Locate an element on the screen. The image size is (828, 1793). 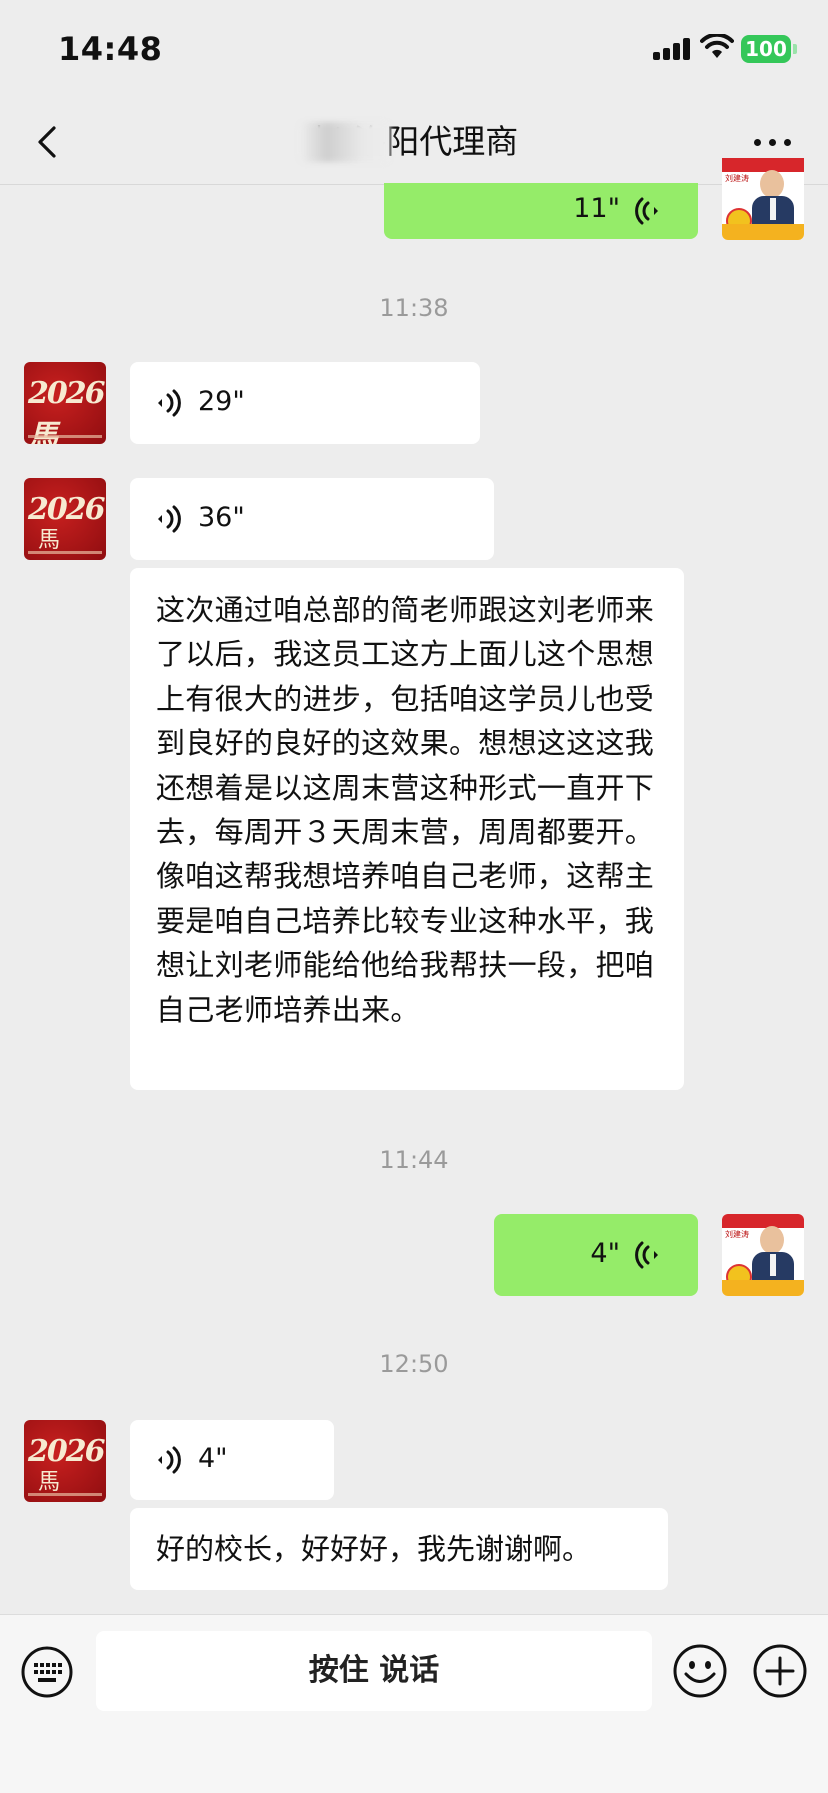
contact-voice-message: 36" is located at coordinates (312, 519).